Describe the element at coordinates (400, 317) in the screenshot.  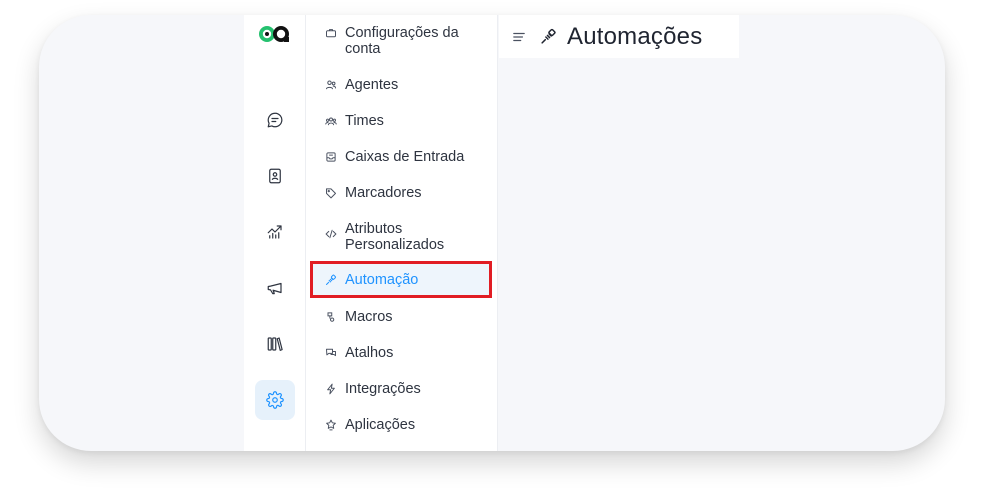
I see `sidebar-item-macros: Macros` at that location.